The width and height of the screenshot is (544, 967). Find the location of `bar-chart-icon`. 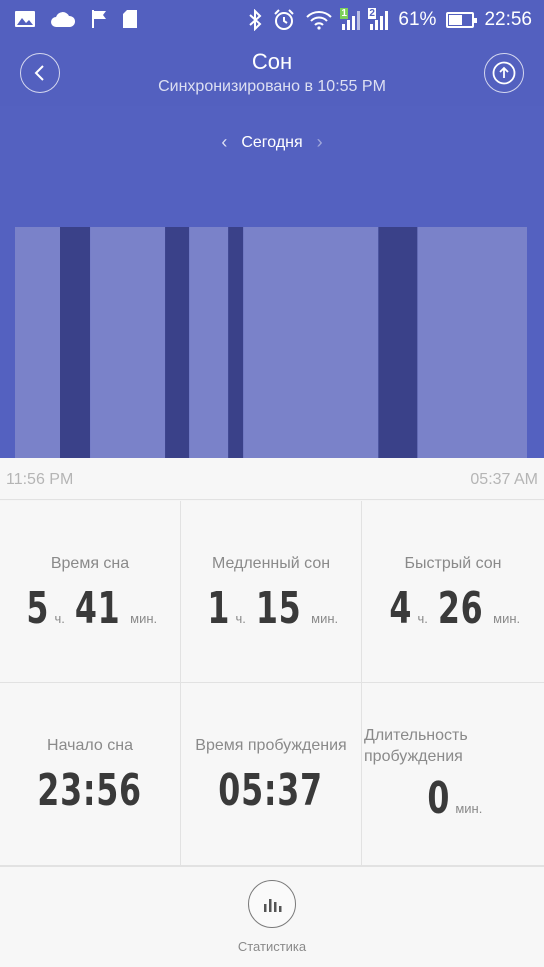

bar-chart-icon is located at coordinates (273, 905).